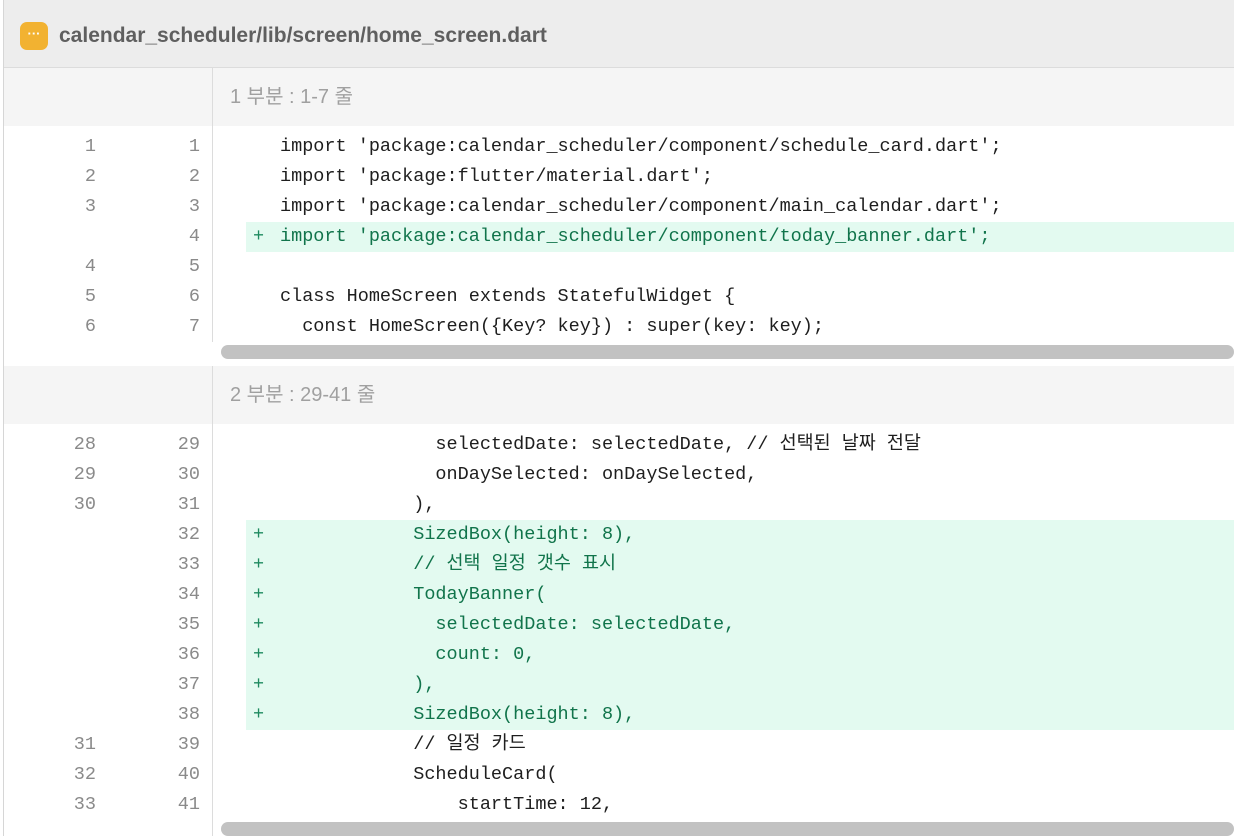 Image resolution: width=1234 pixels, height=839 pixels. I want to click on old-line-number: 28, so click(84, 444).